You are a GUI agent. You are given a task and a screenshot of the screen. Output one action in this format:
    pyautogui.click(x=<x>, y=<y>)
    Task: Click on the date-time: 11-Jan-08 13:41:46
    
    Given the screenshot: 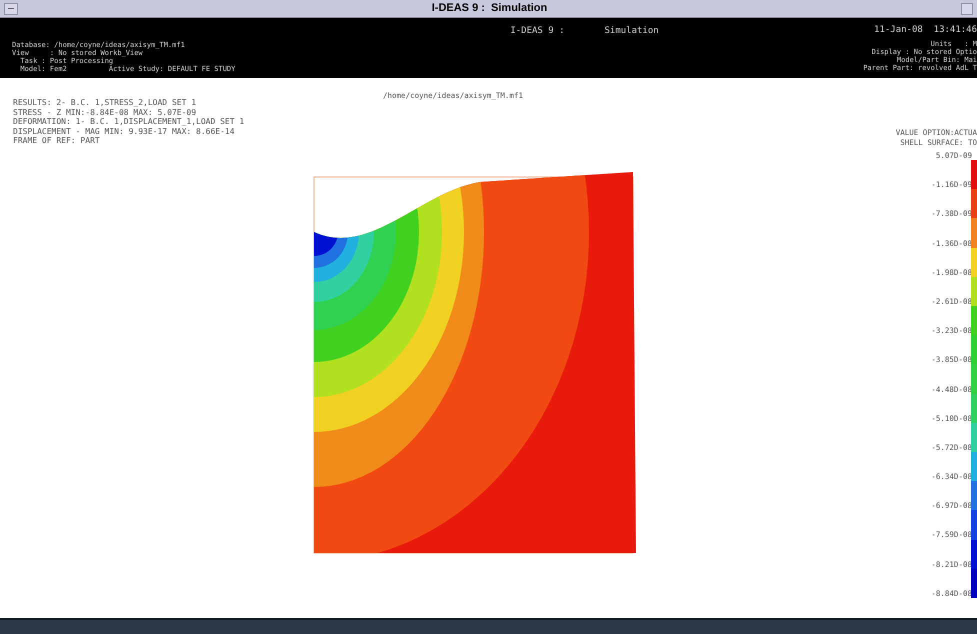 What is the action you would take?
    pyautogui.click(x=925, y=30)
    